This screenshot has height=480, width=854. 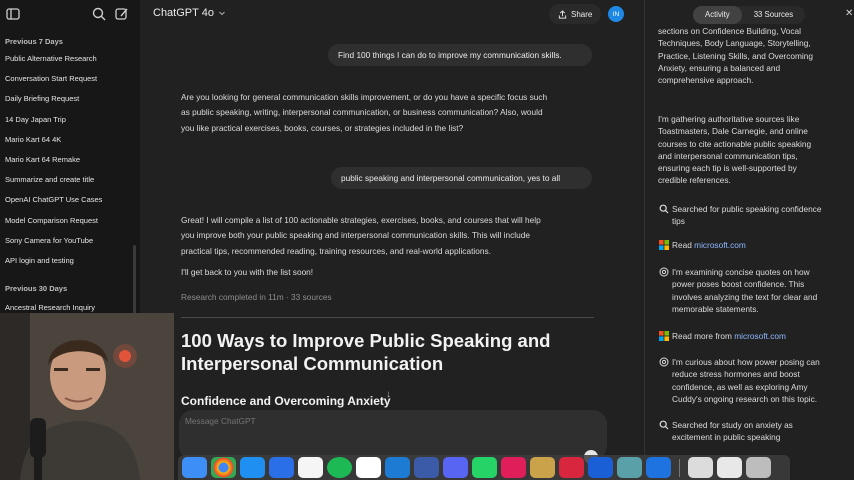 What do you see at coordinates (747, 209) in the screenshot?
I see `activity-line: Searched for public speaking confidence` at bounding box center [747, 209].